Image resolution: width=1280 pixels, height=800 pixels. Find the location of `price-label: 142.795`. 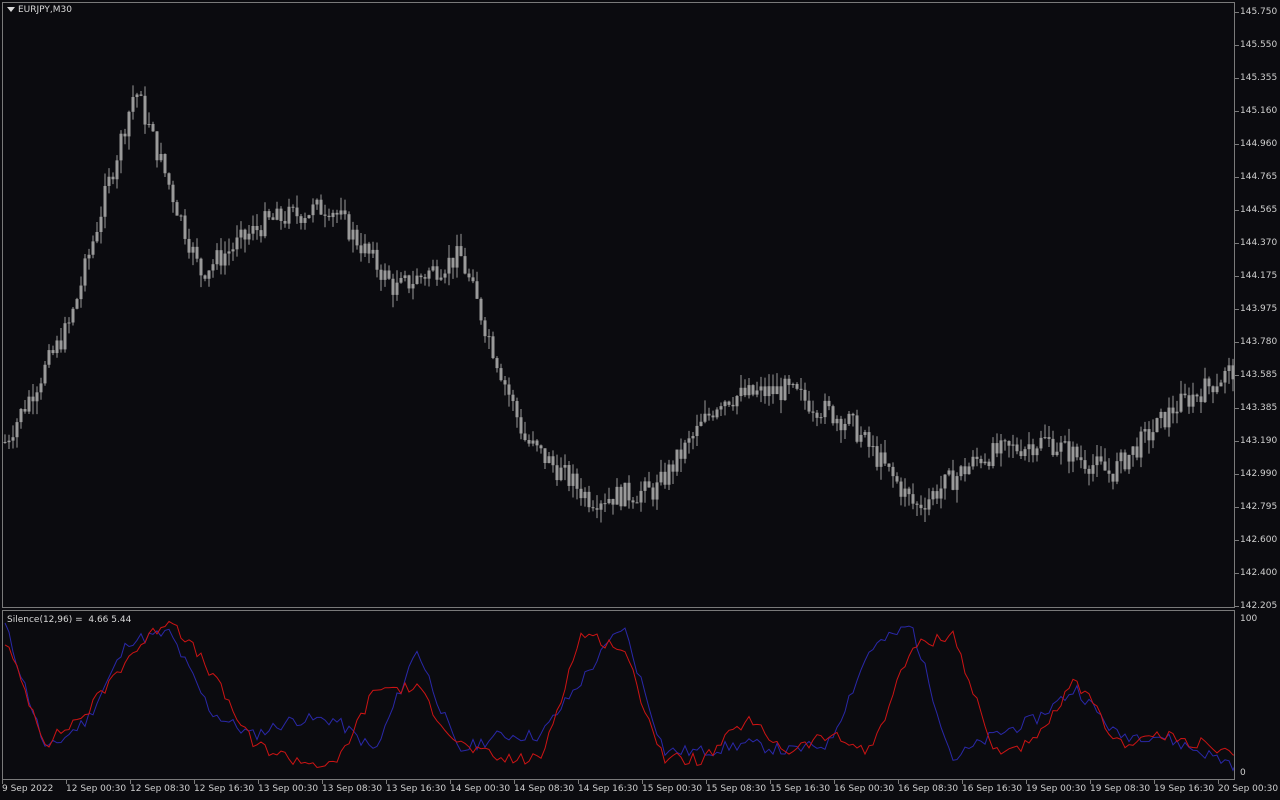

price-label: 142.795 is located at coordinates (1259, 507).